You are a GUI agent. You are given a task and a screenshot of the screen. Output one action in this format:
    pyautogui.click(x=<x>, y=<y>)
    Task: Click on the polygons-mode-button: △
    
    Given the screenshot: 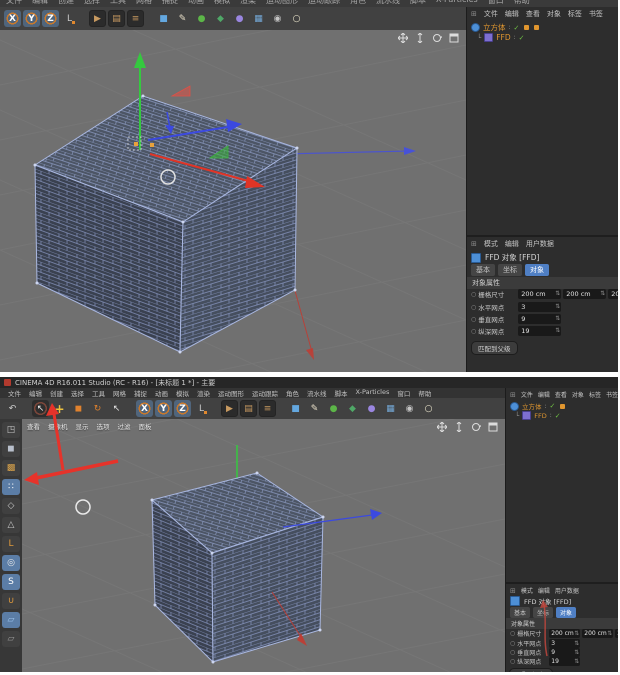 What is the action you would take?
    pyautogui.click(x=11, y=525)
    